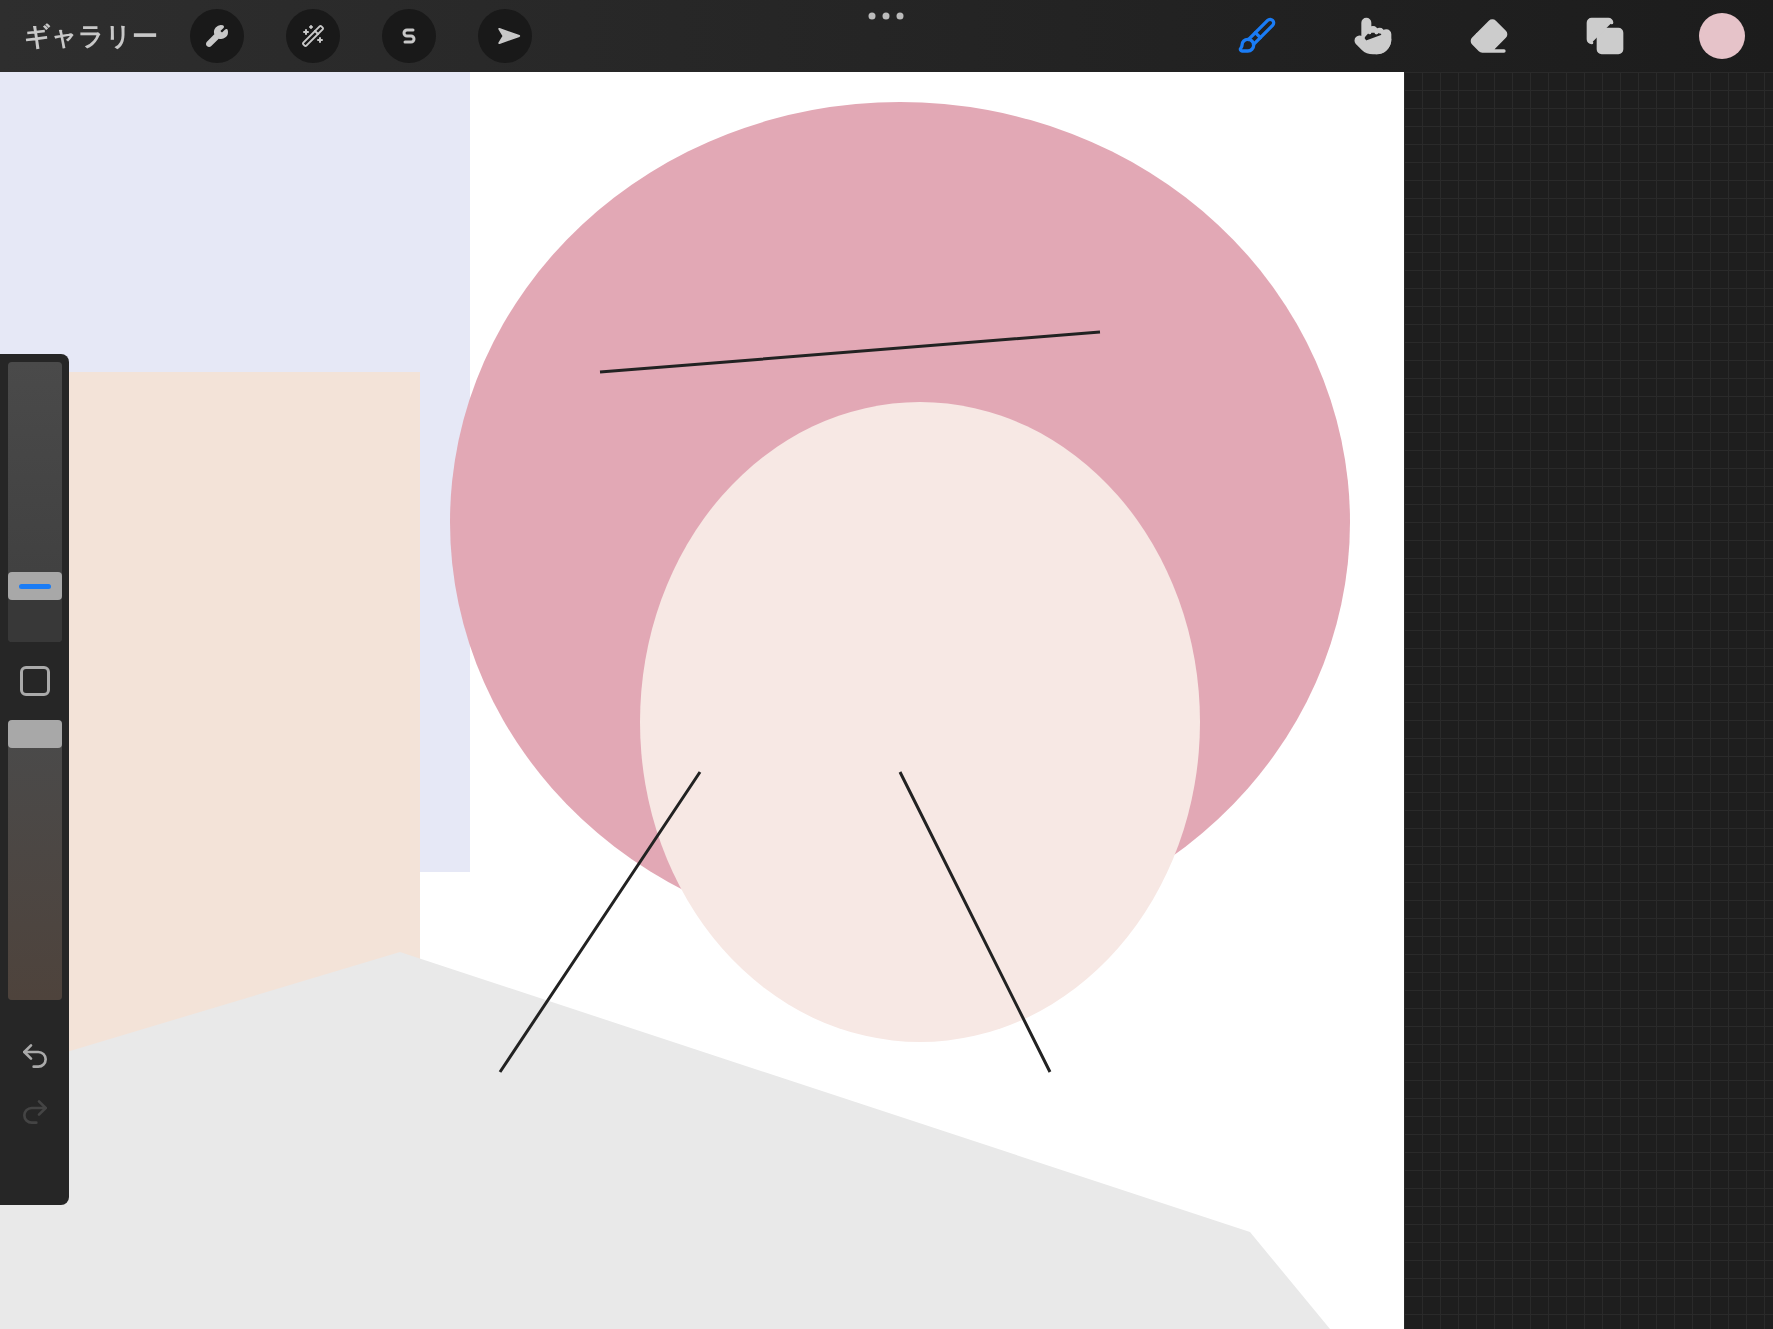 The image size is (1773, 1329). I want to click on square-icon, so click(34, 681).